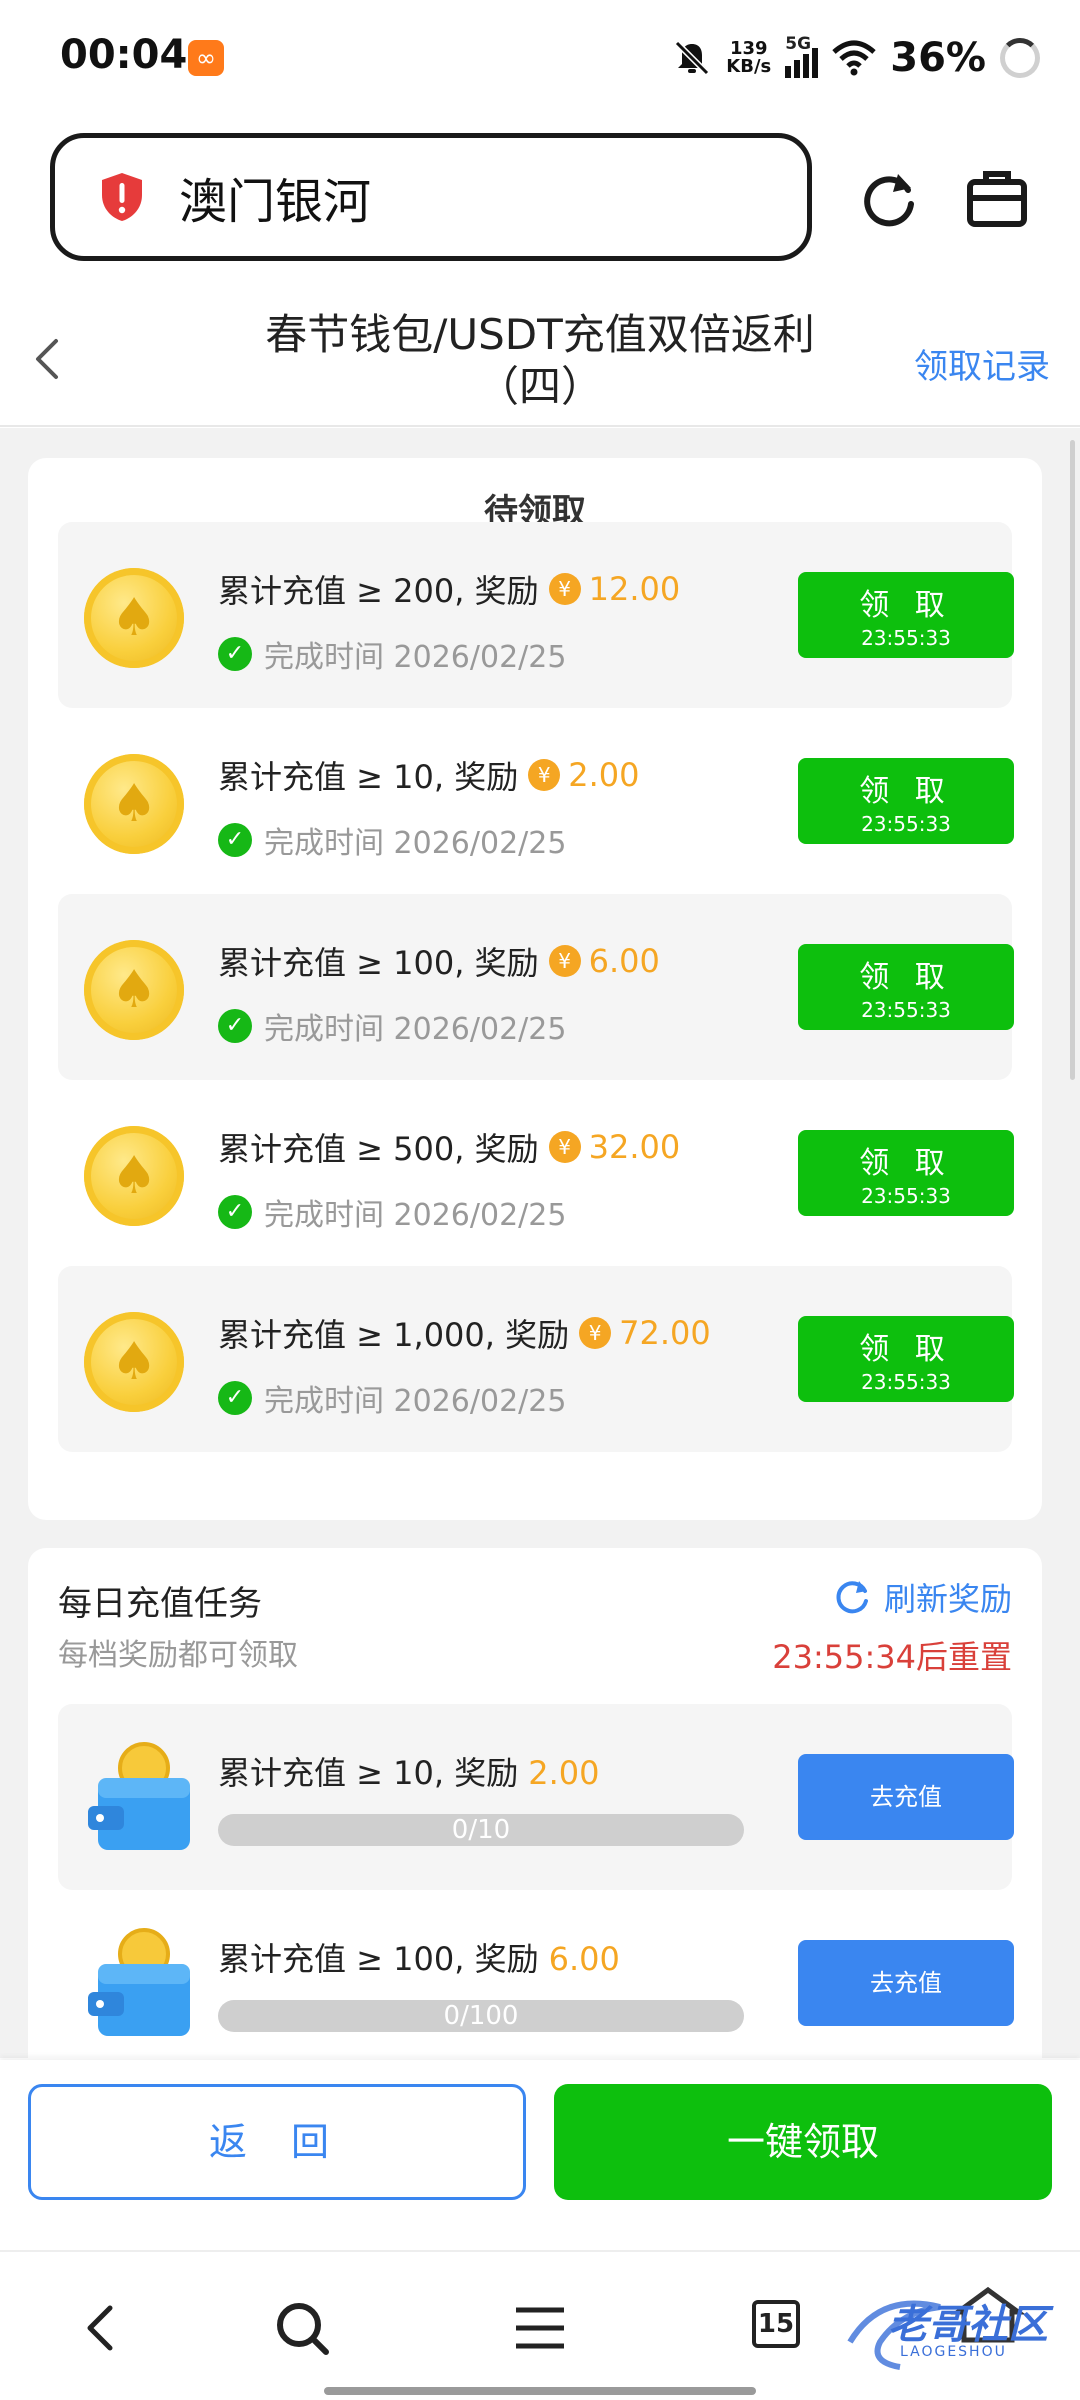 This screenshot has width=1080, height=2400. Describe the element at coordinates (692, 58) in the screenshot. I see `mute-bell-icon` at that location.